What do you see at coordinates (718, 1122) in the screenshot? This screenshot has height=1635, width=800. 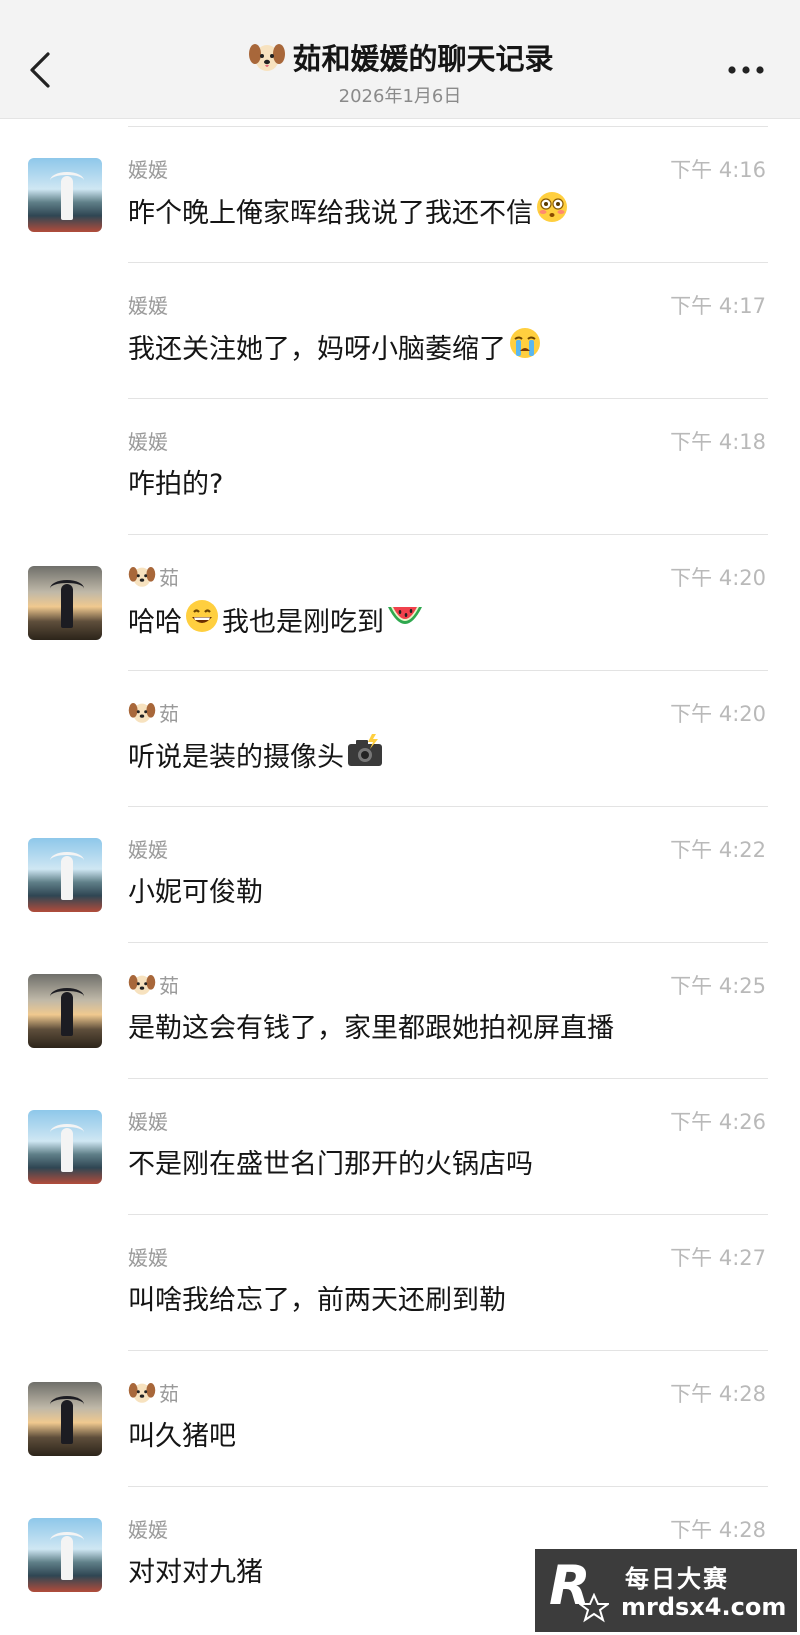 I see `message-time: 下午 4:26` at bounding box center [718, 1122].